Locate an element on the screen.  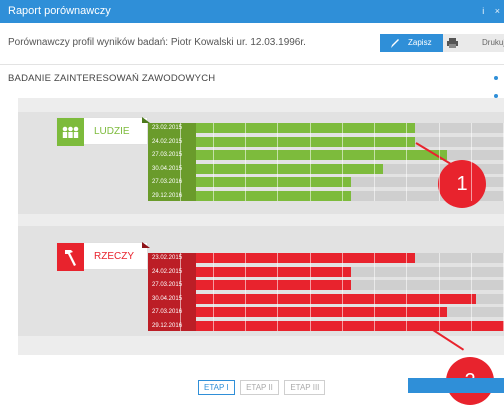
category-label: LUDZIE is located at coordinates (112, 131).